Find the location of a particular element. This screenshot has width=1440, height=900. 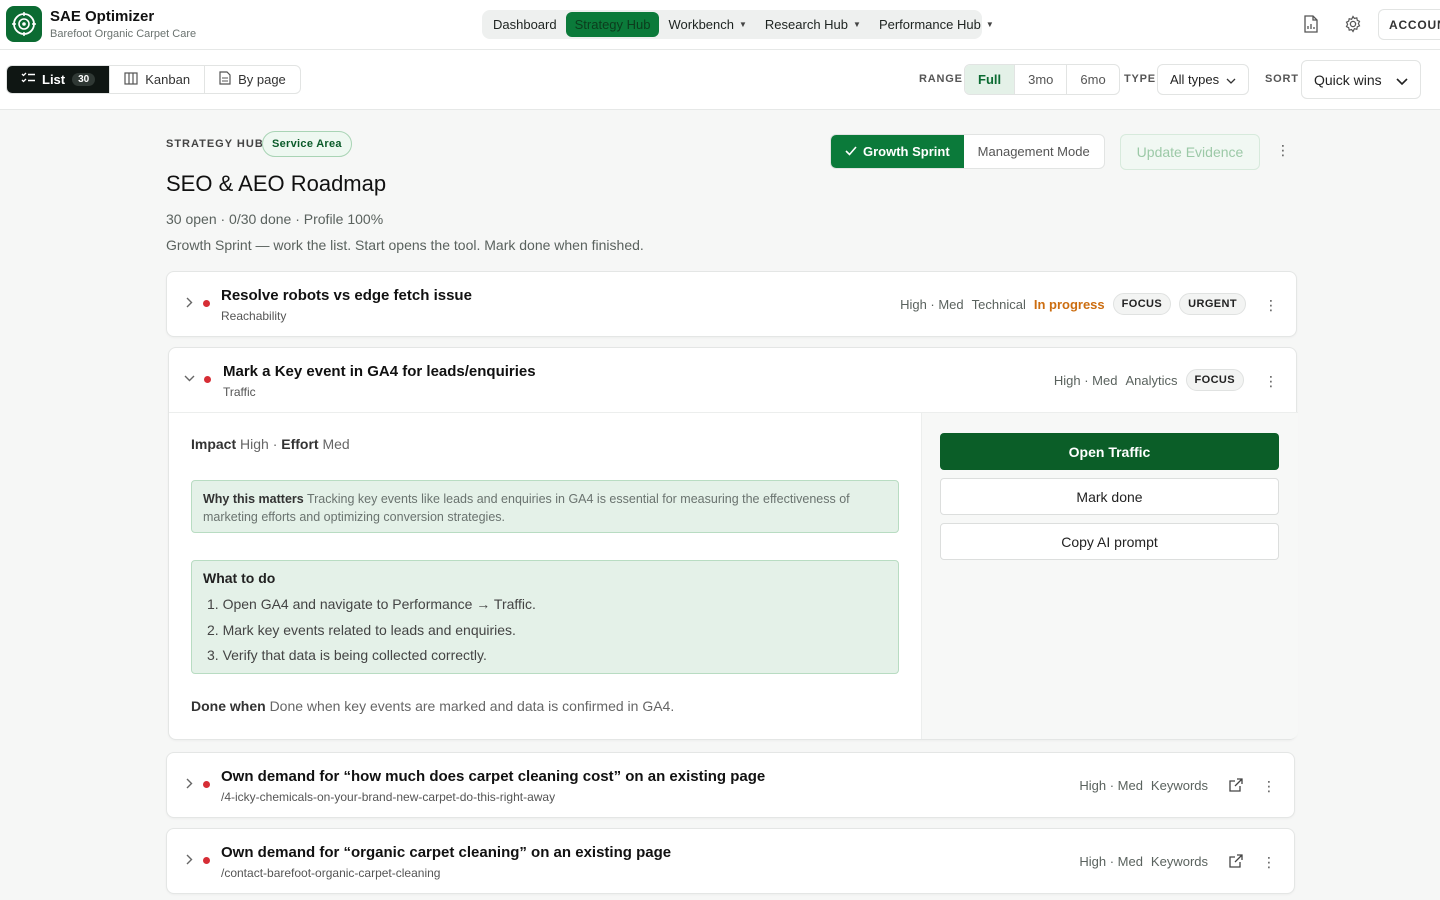

page-icon is located at coordinates (225, 79).